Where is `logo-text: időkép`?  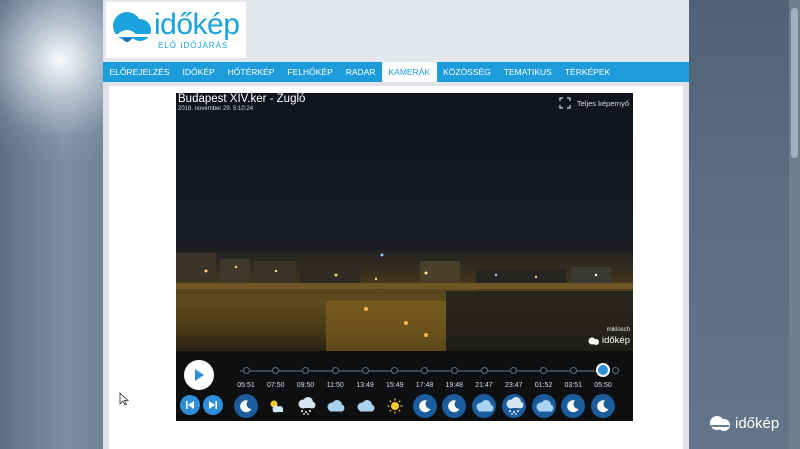 logo-text: időkép is located at coordinates (197, 24).